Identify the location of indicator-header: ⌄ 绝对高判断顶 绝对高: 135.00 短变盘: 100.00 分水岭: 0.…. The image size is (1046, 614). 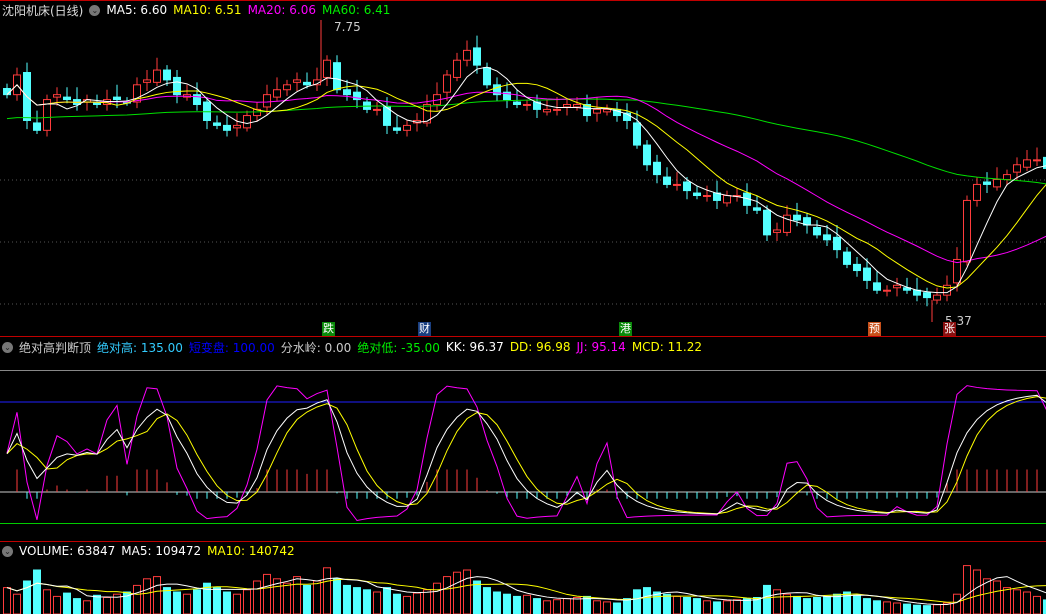
(352, 347).